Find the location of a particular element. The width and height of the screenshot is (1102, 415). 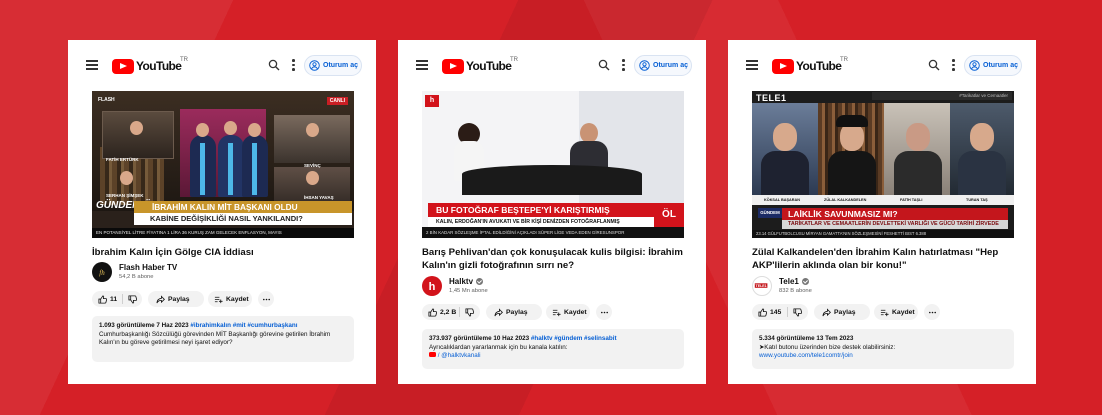

guest-name: ZÜLAL KALKANDELEN is located at coordinates (845, 200).